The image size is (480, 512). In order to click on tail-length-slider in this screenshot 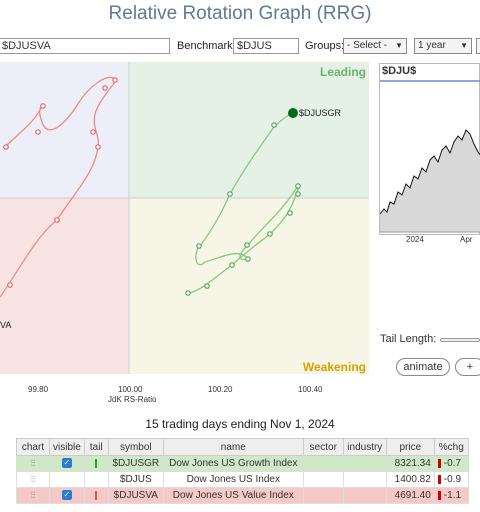, I will do `click(460, 340)`.